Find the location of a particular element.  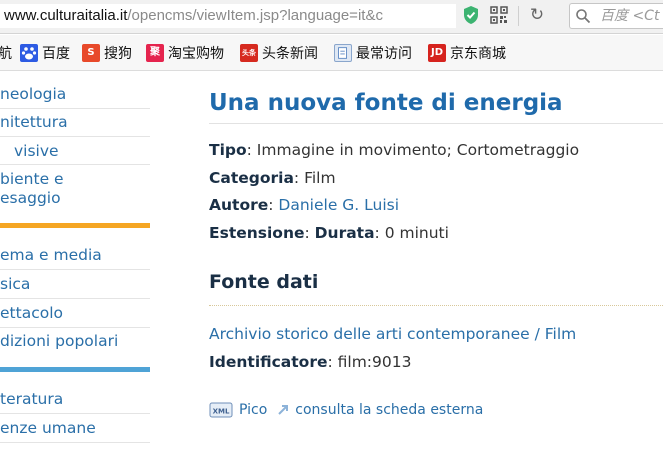

page-title: Una nuova fonte di energia is located at coordinates (386, 103).